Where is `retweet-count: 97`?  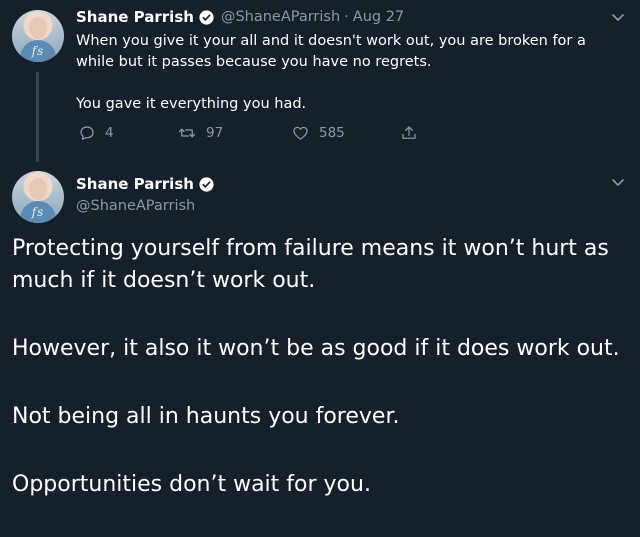 retweet-count: 97 is located at coordinates (215, 133).